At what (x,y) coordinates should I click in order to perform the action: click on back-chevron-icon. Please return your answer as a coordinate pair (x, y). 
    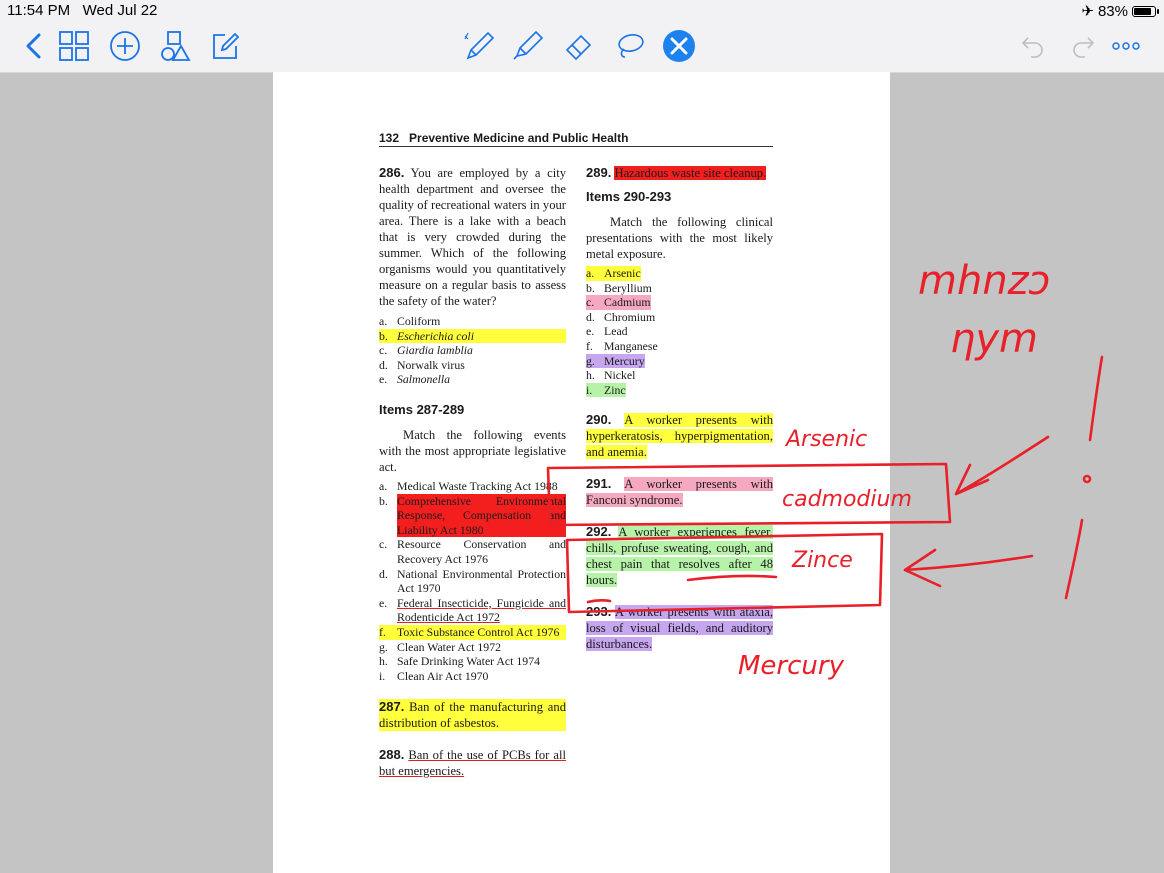
    Looking at the image, I should click on (33, 46).